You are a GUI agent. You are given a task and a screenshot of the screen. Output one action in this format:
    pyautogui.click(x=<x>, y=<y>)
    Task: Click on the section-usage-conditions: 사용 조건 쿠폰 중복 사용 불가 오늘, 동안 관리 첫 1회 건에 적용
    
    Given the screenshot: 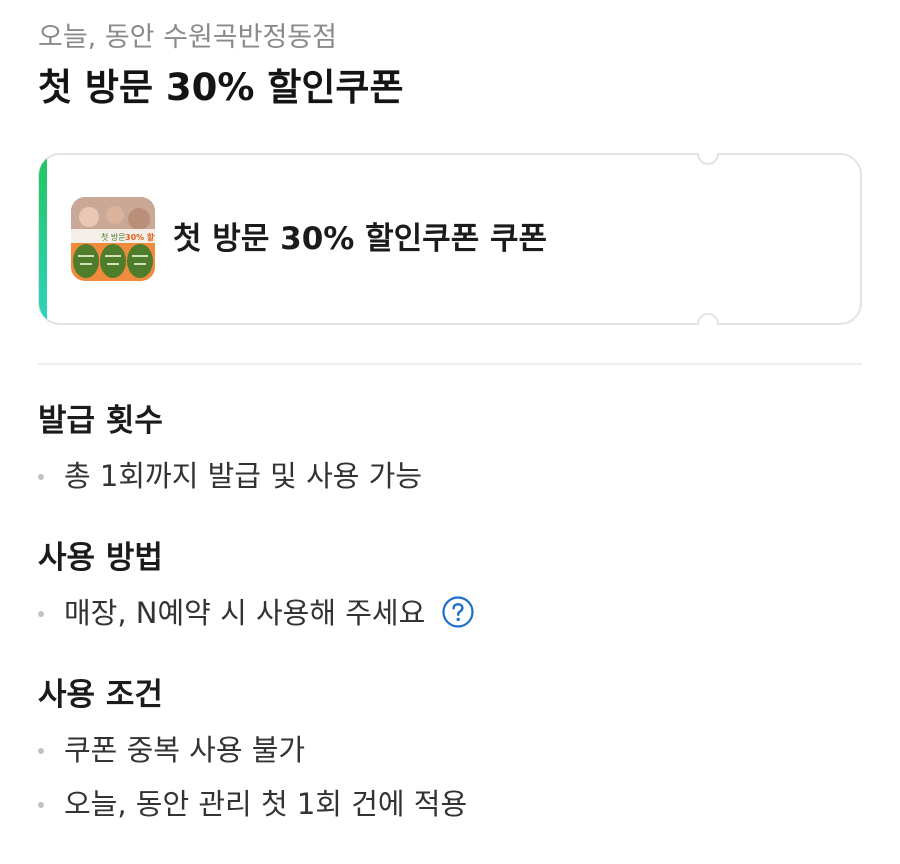 What is the action you would take?
    pyautogui.click(x=252, y=749)
    